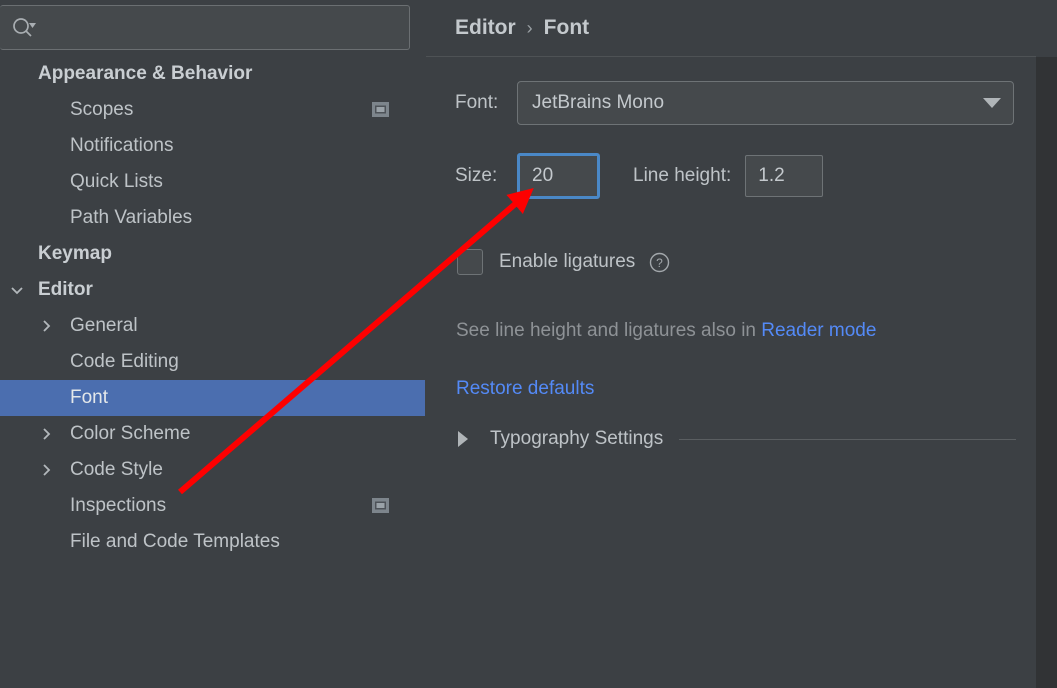 The height and width of the screenshot is (688, 1057). Describe the element at coordinates (609, 330) in the screenshot. I see `reader-mode-hint-text: See line height and ligatures also in` at that location.